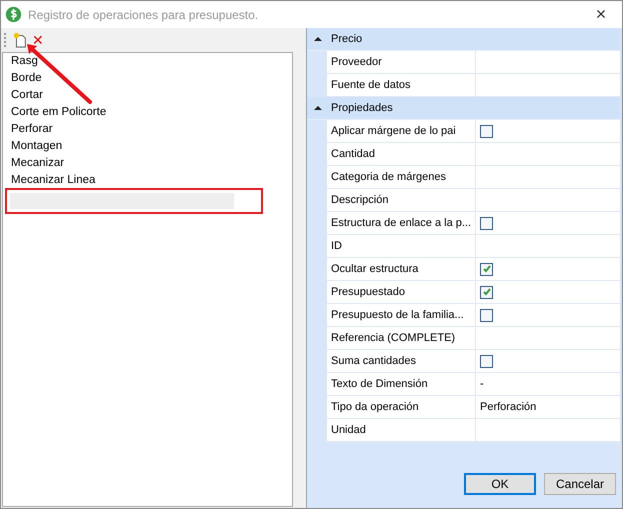  What do you see at coordinates (601, 14) in the screenshot?
I see `close-button: ×` at bounding box center [601, 14].